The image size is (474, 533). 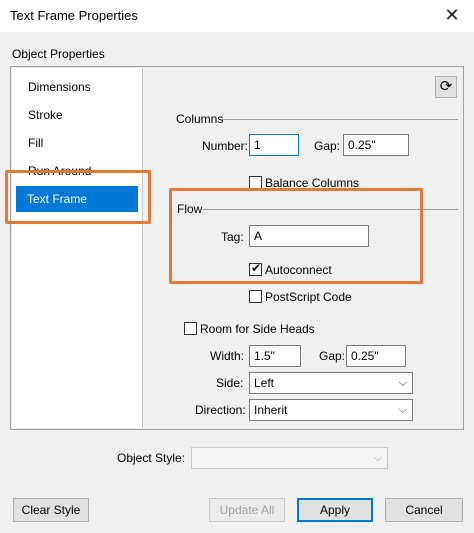 What do you see at coordinates (452, 15) in the screenshot?
I see `close-icon: ✕` at bounding box center [452, 15].